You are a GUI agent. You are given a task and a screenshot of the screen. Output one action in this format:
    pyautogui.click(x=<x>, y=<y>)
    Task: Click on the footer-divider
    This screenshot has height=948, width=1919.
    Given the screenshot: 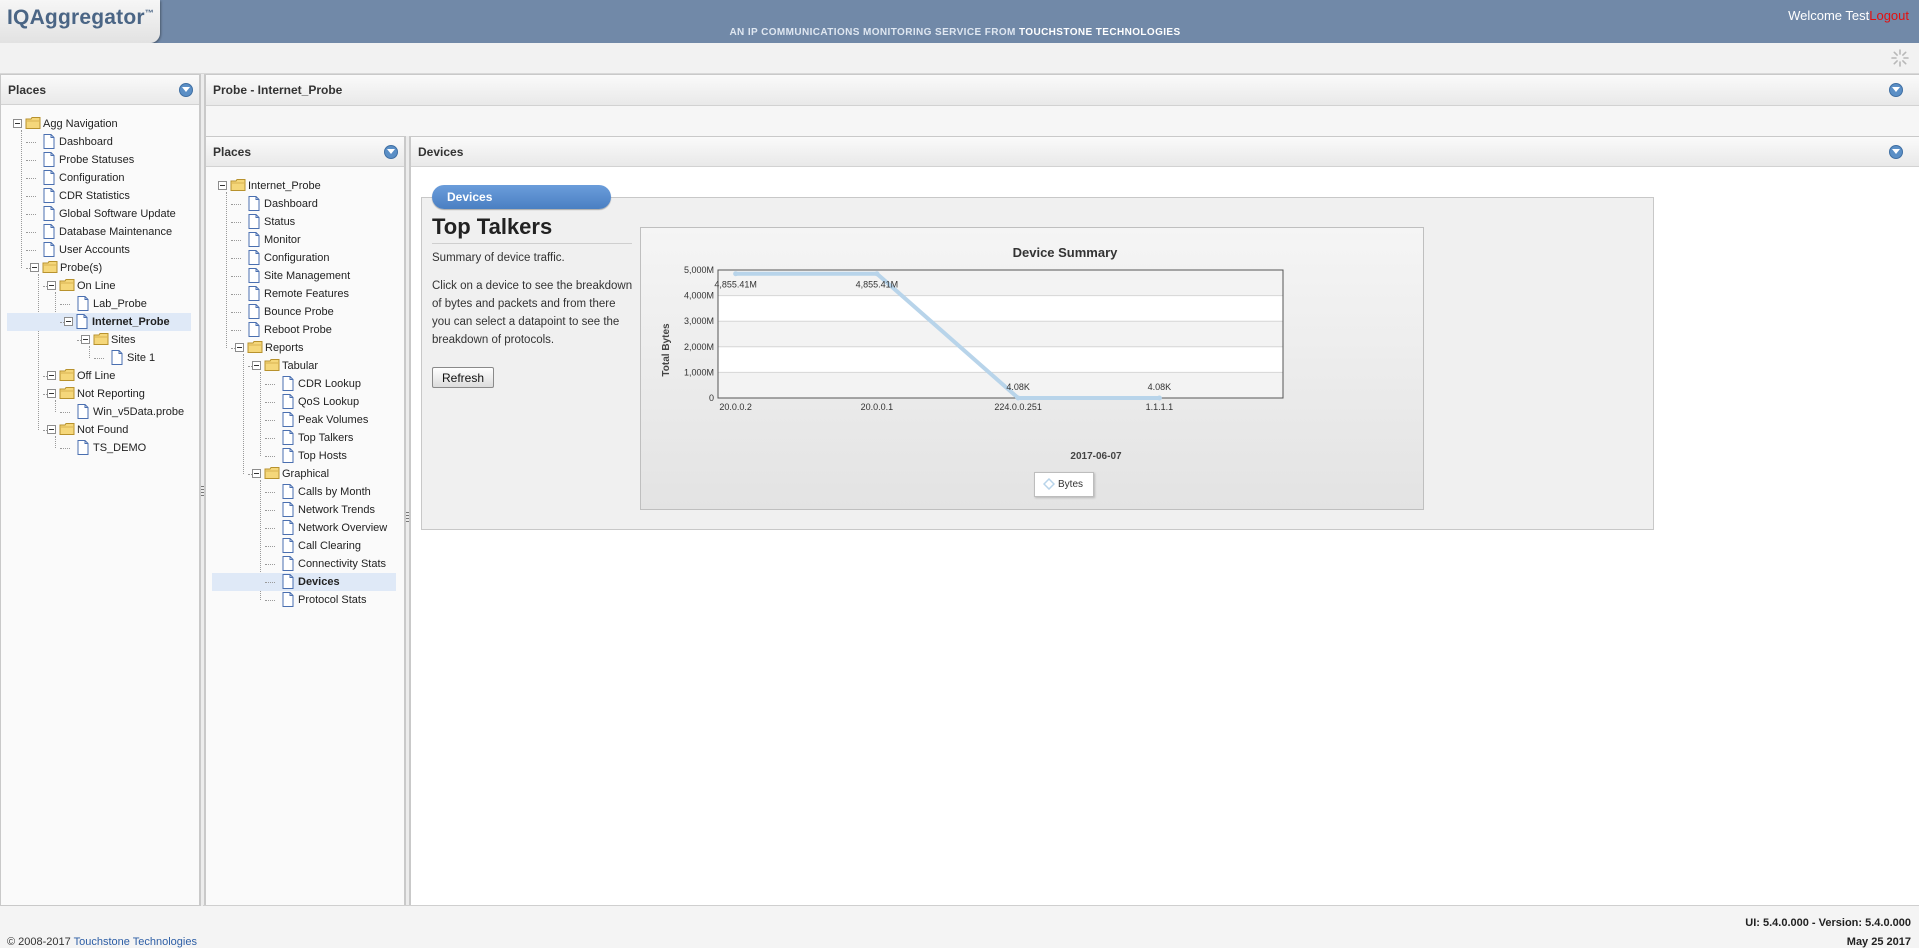 What is the action you would take?
    pyautogui.click(x=1061, y=905)
    